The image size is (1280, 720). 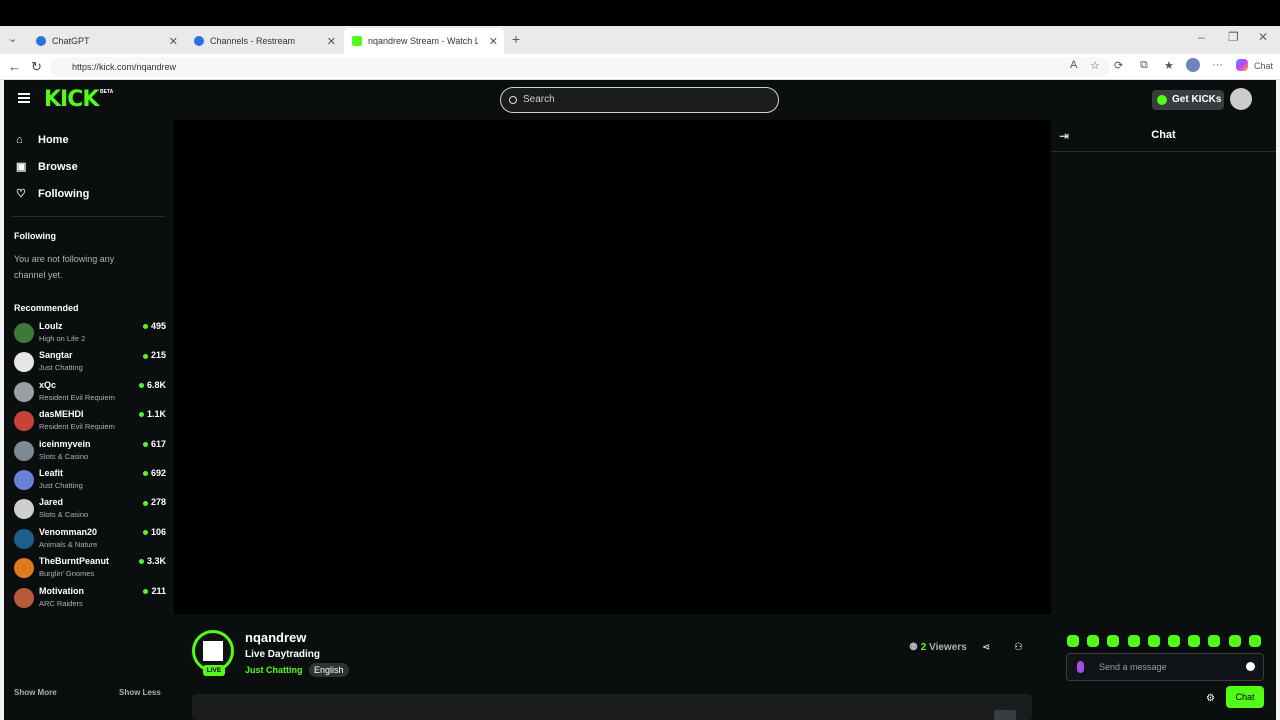 I want to click on gear-icon: ⚙, so click(x=1210, y=698).